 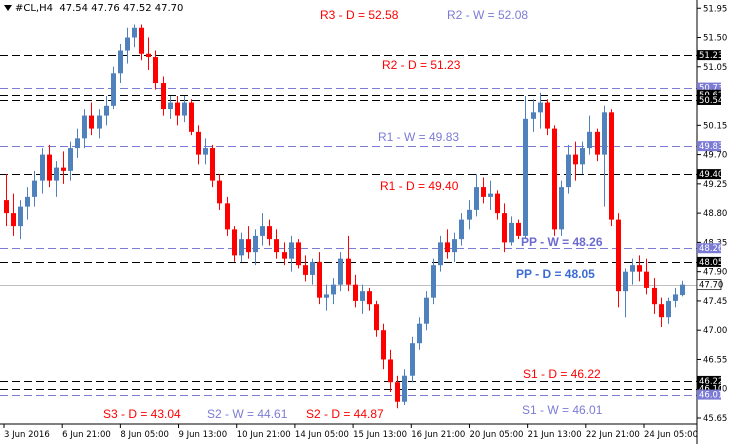 What do you see at coordinates (418, 137) in the screenshot?
I see `level-label-6: R1 - W = 49.83` at bounding box center [418, 137].